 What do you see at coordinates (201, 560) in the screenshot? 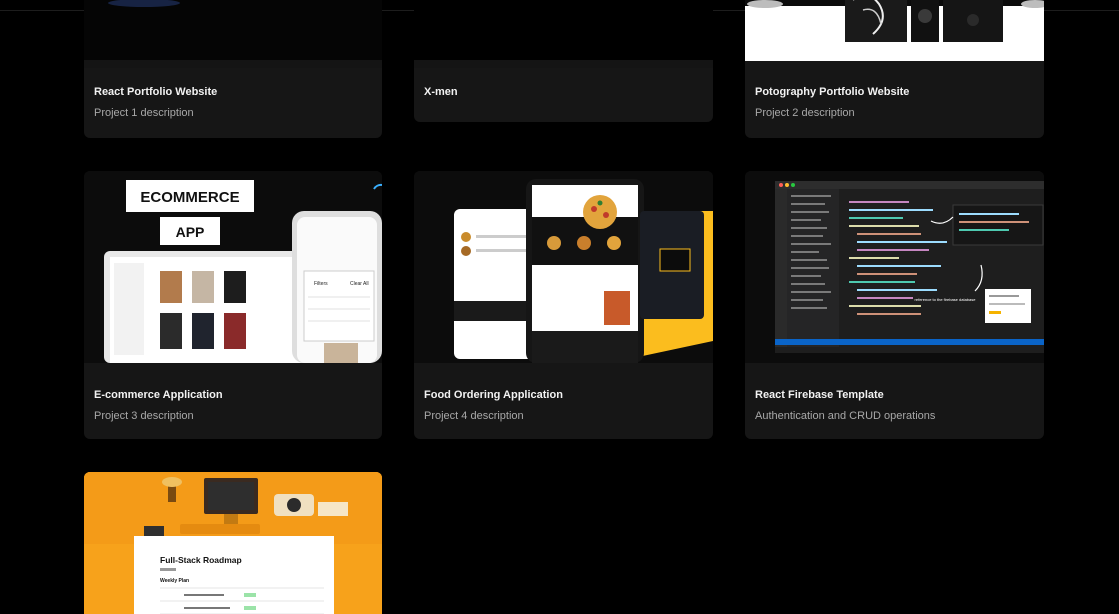
I see `roadmap-title: Full-Stack Roadmap` at bounding box center [201, 560].